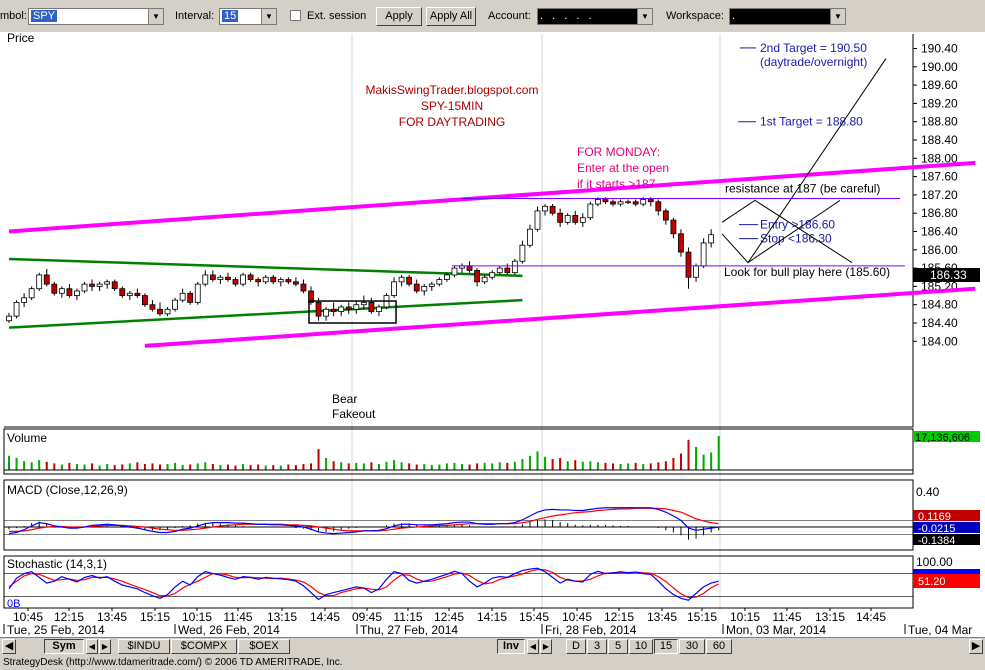 This screenshot has height=670, width=985. What do you see at coordinates (936, 541) in the screenshot?
I see `macd-hist-readout: -0.1384` at bounding box center [936, 541].